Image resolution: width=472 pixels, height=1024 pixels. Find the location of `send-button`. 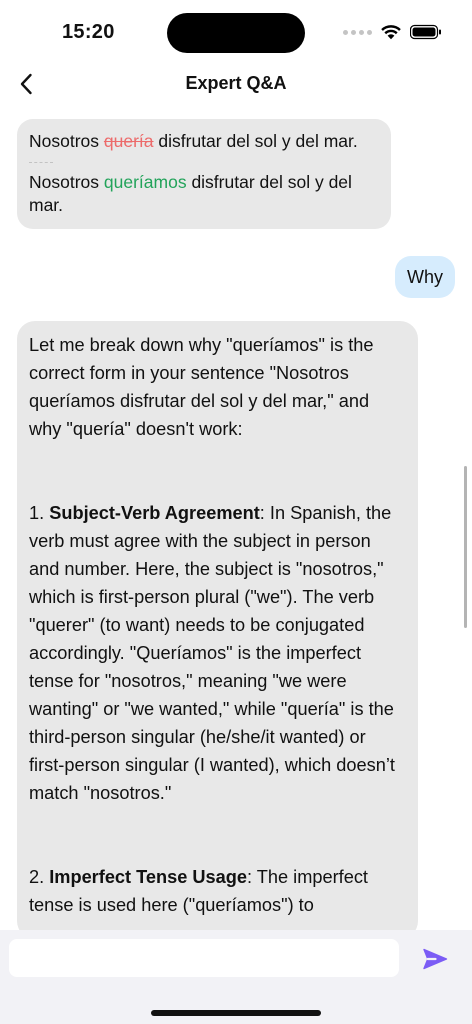

send-button is located at coordinates (435, 959).